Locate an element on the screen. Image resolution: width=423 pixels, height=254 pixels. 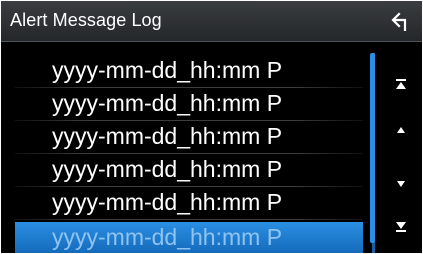
scroll-to-bottom-button is located at coordinates (401, 226).